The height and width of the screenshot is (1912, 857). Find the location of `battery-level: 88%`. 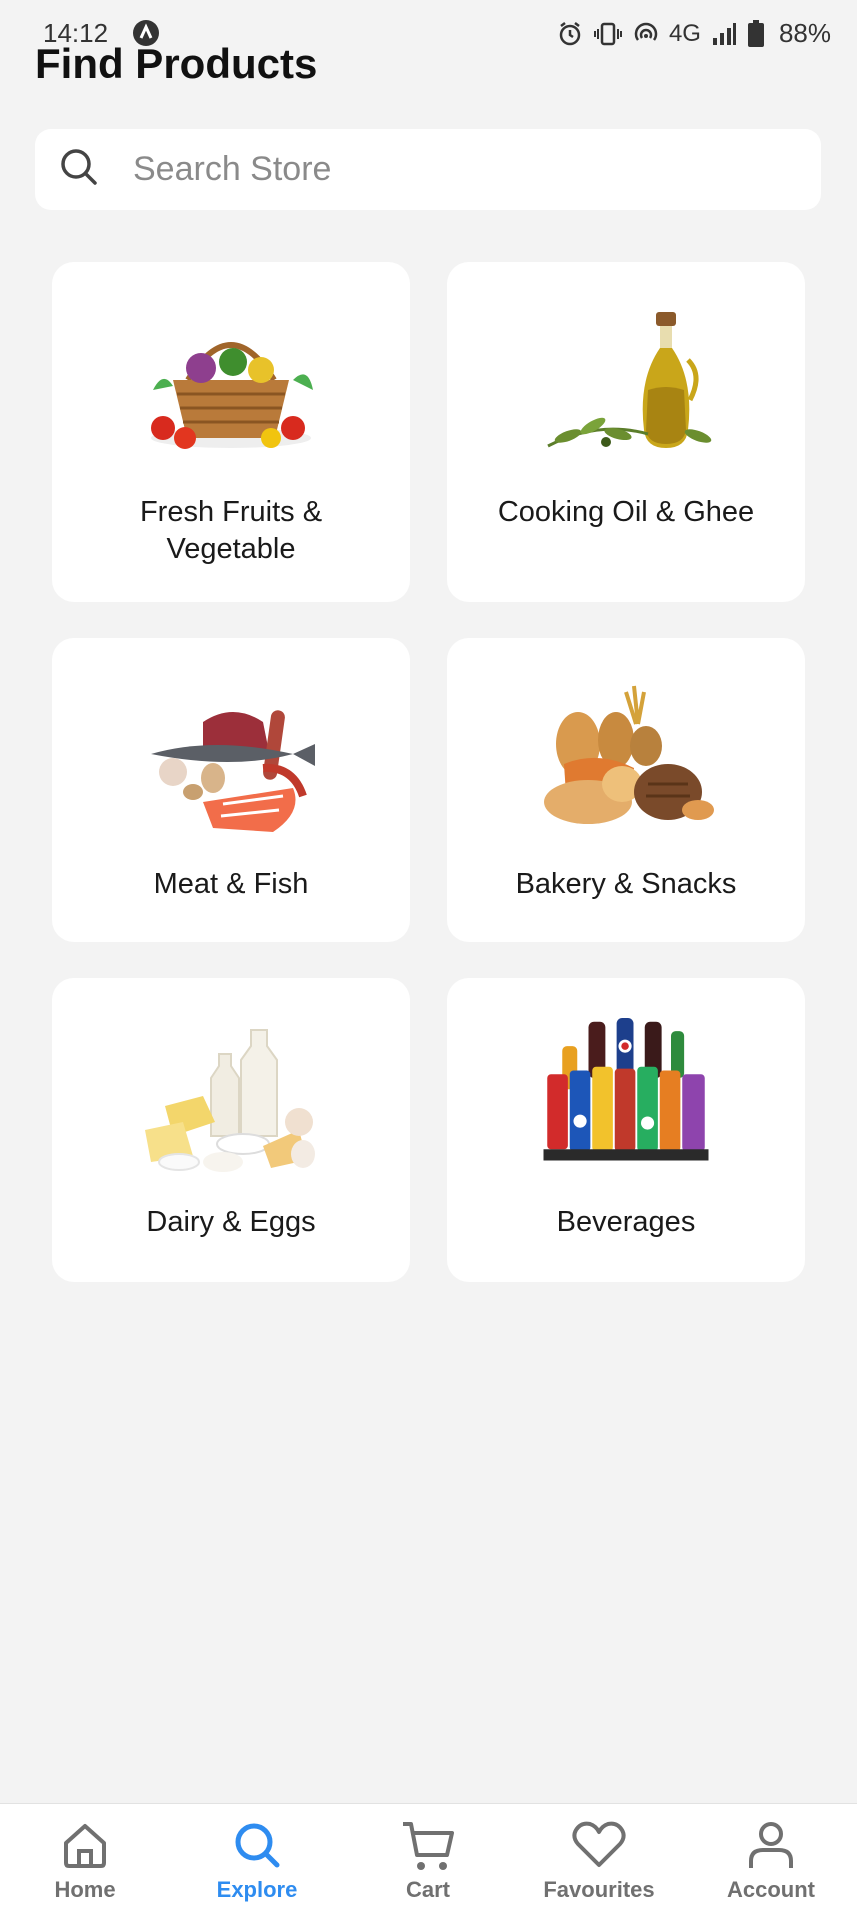

battery-level: 88% is located at coordinates (804, 33).